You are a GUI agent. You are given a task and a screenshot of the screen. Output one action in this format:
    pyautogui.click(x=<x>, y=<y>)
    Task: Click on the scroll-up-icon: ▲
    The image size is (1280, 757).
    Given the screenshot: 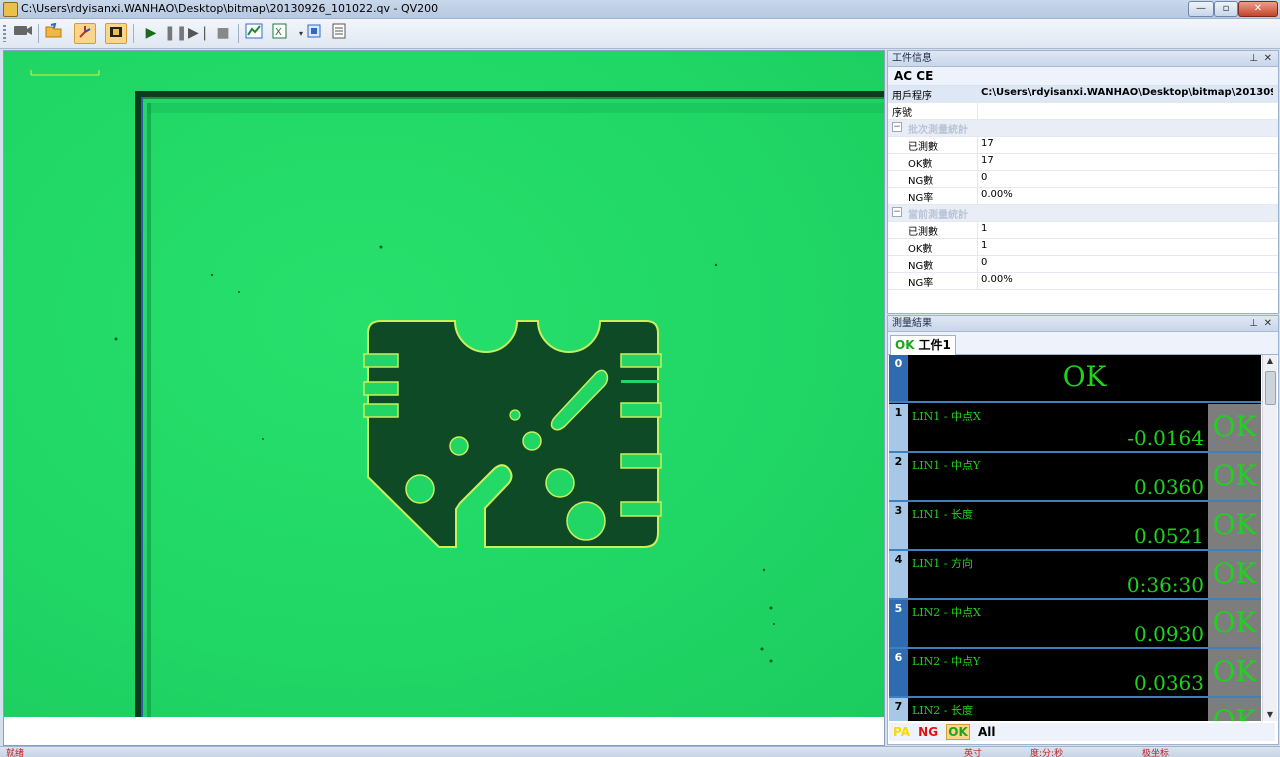 What is the action you would take?
    pyautogui.click(x=1270, y=361)
    